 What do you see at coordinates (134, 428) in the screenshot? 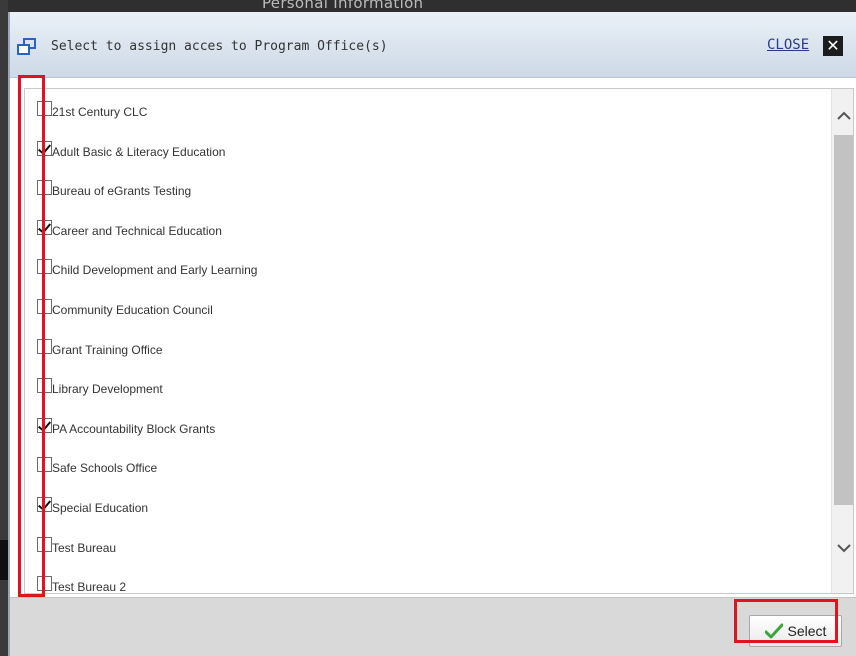
I see `office-label: PA Accountability Block Grants` at bounding box center [134, 428].